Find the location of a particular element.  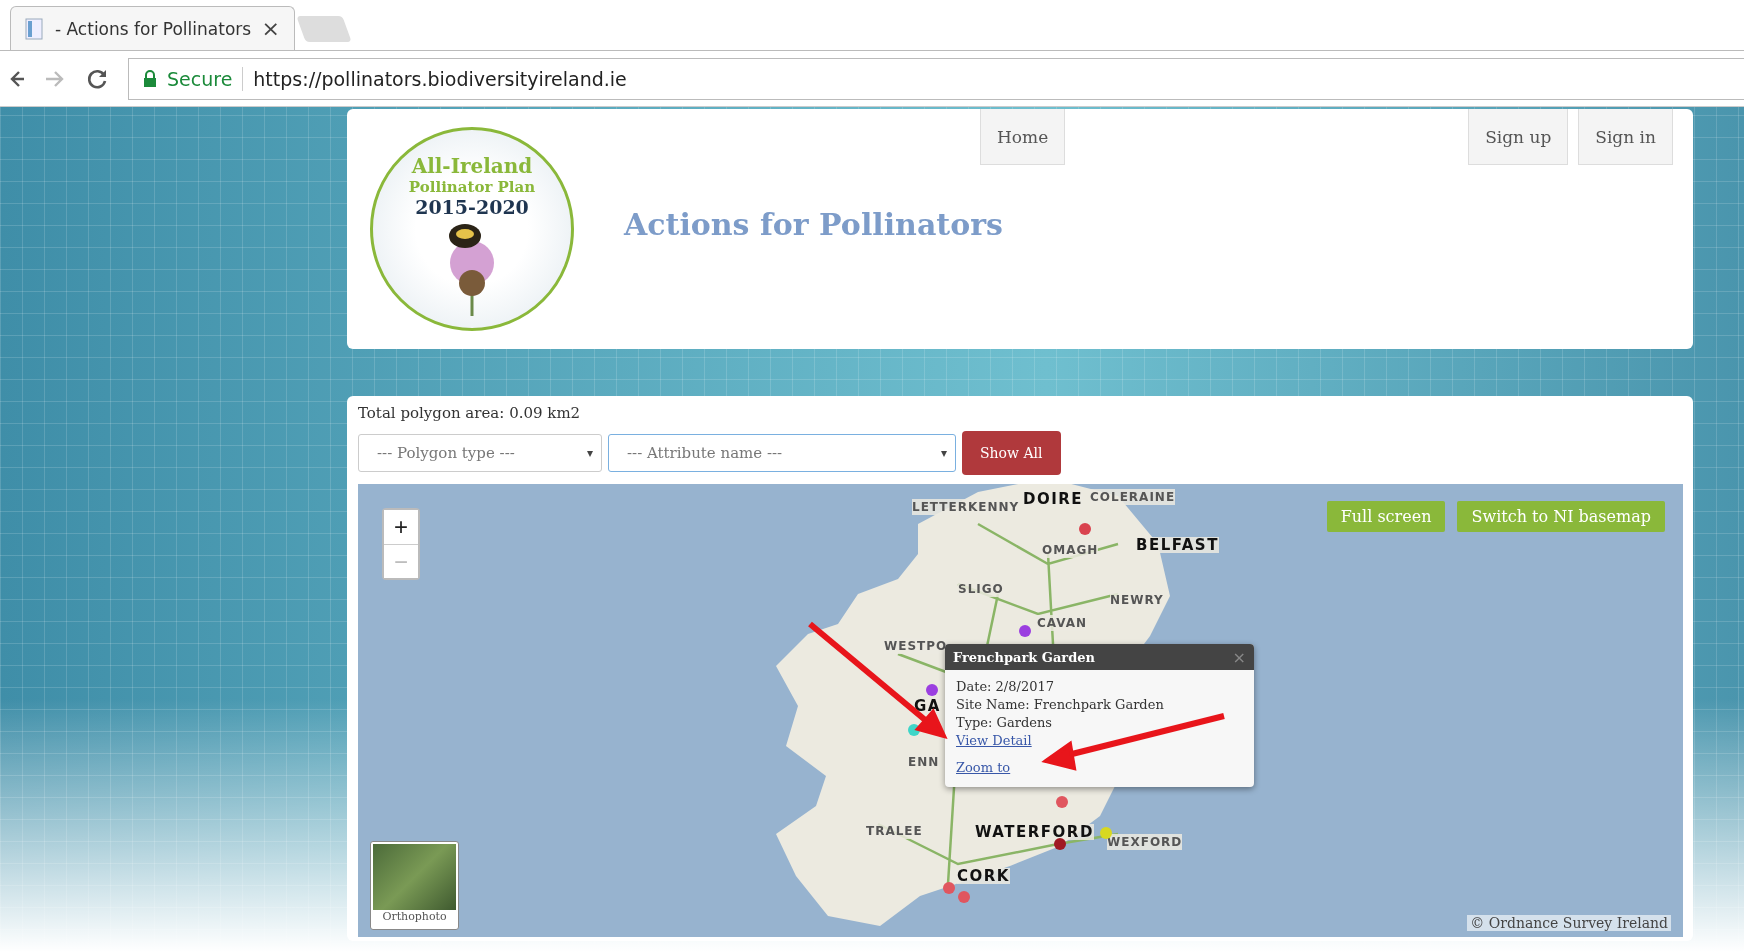

tab-title: - Actions for Pollinators is located at coordinates (153, 28).